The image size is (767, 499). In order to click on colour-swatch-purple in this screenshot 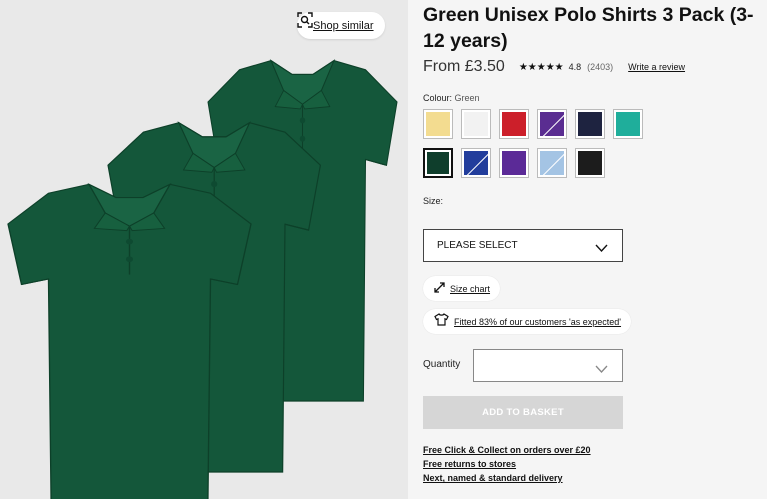, I will do `click(552, 124)`.